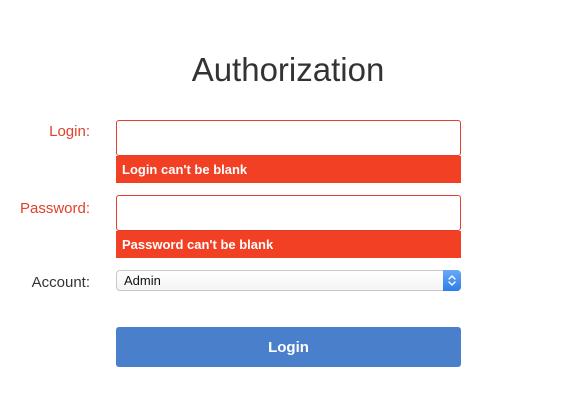 The image size is (570, 400). I want to click on select-chevron-icon, so click(452, 280).